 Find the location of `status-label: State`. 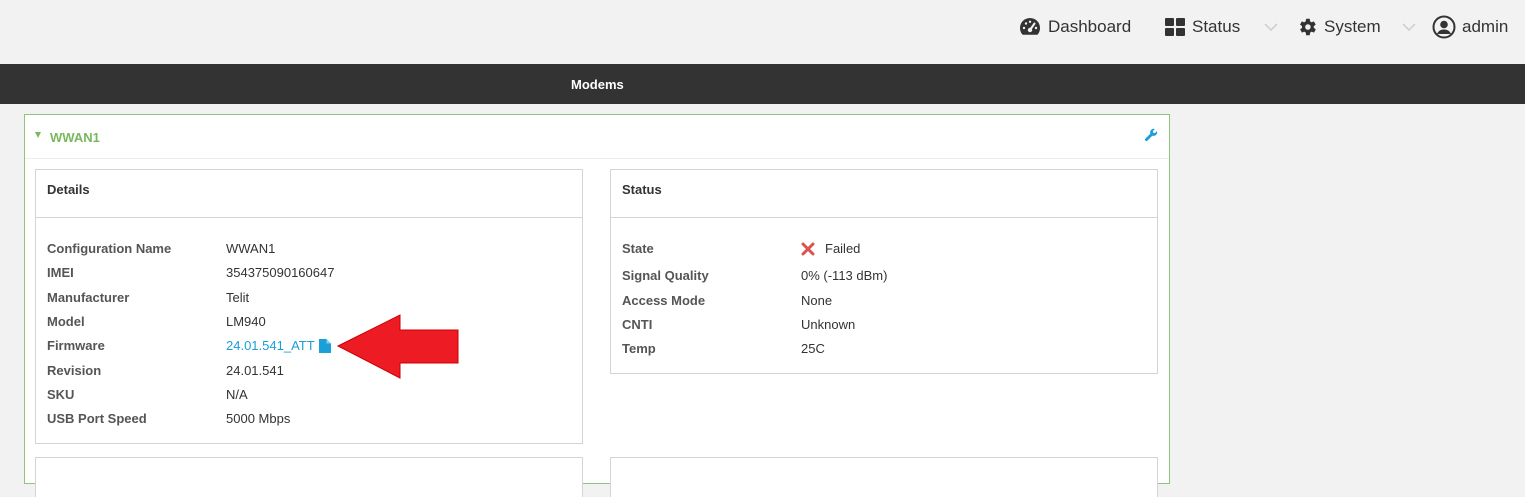

status-label: State is located at coordinates (638, 248).